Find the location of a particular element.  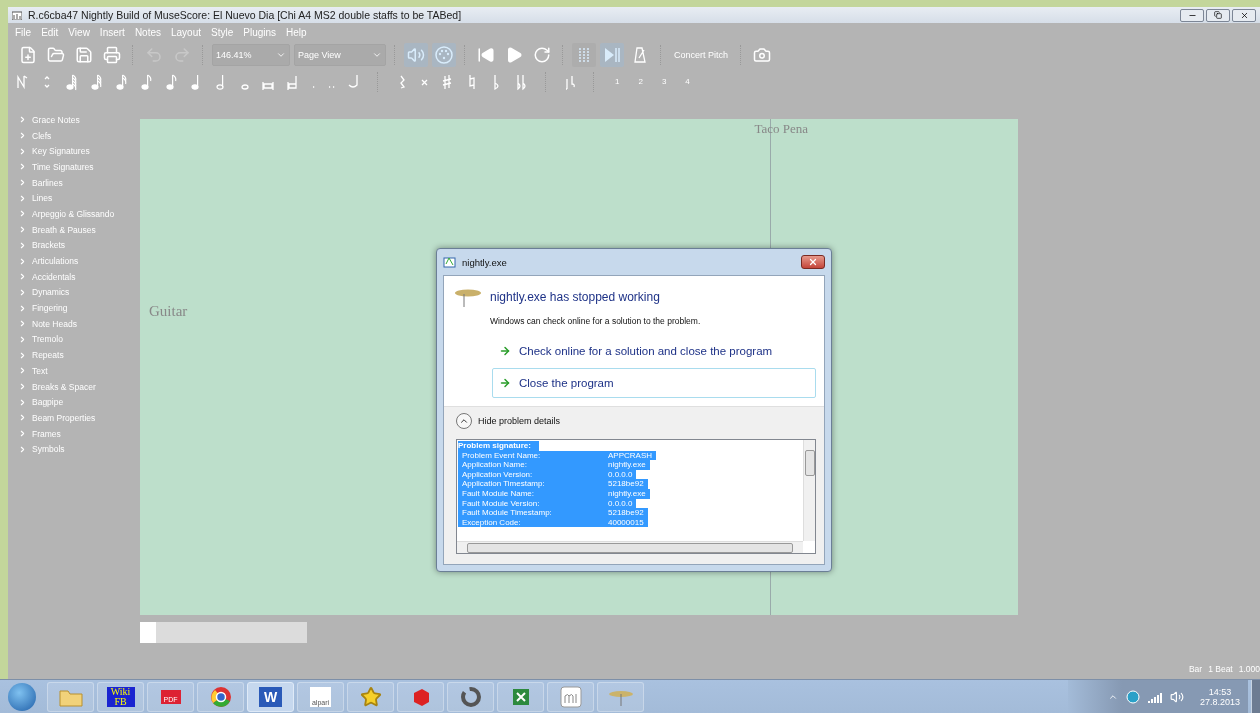

menu-item: Edit is located at coordinates (50, 32).